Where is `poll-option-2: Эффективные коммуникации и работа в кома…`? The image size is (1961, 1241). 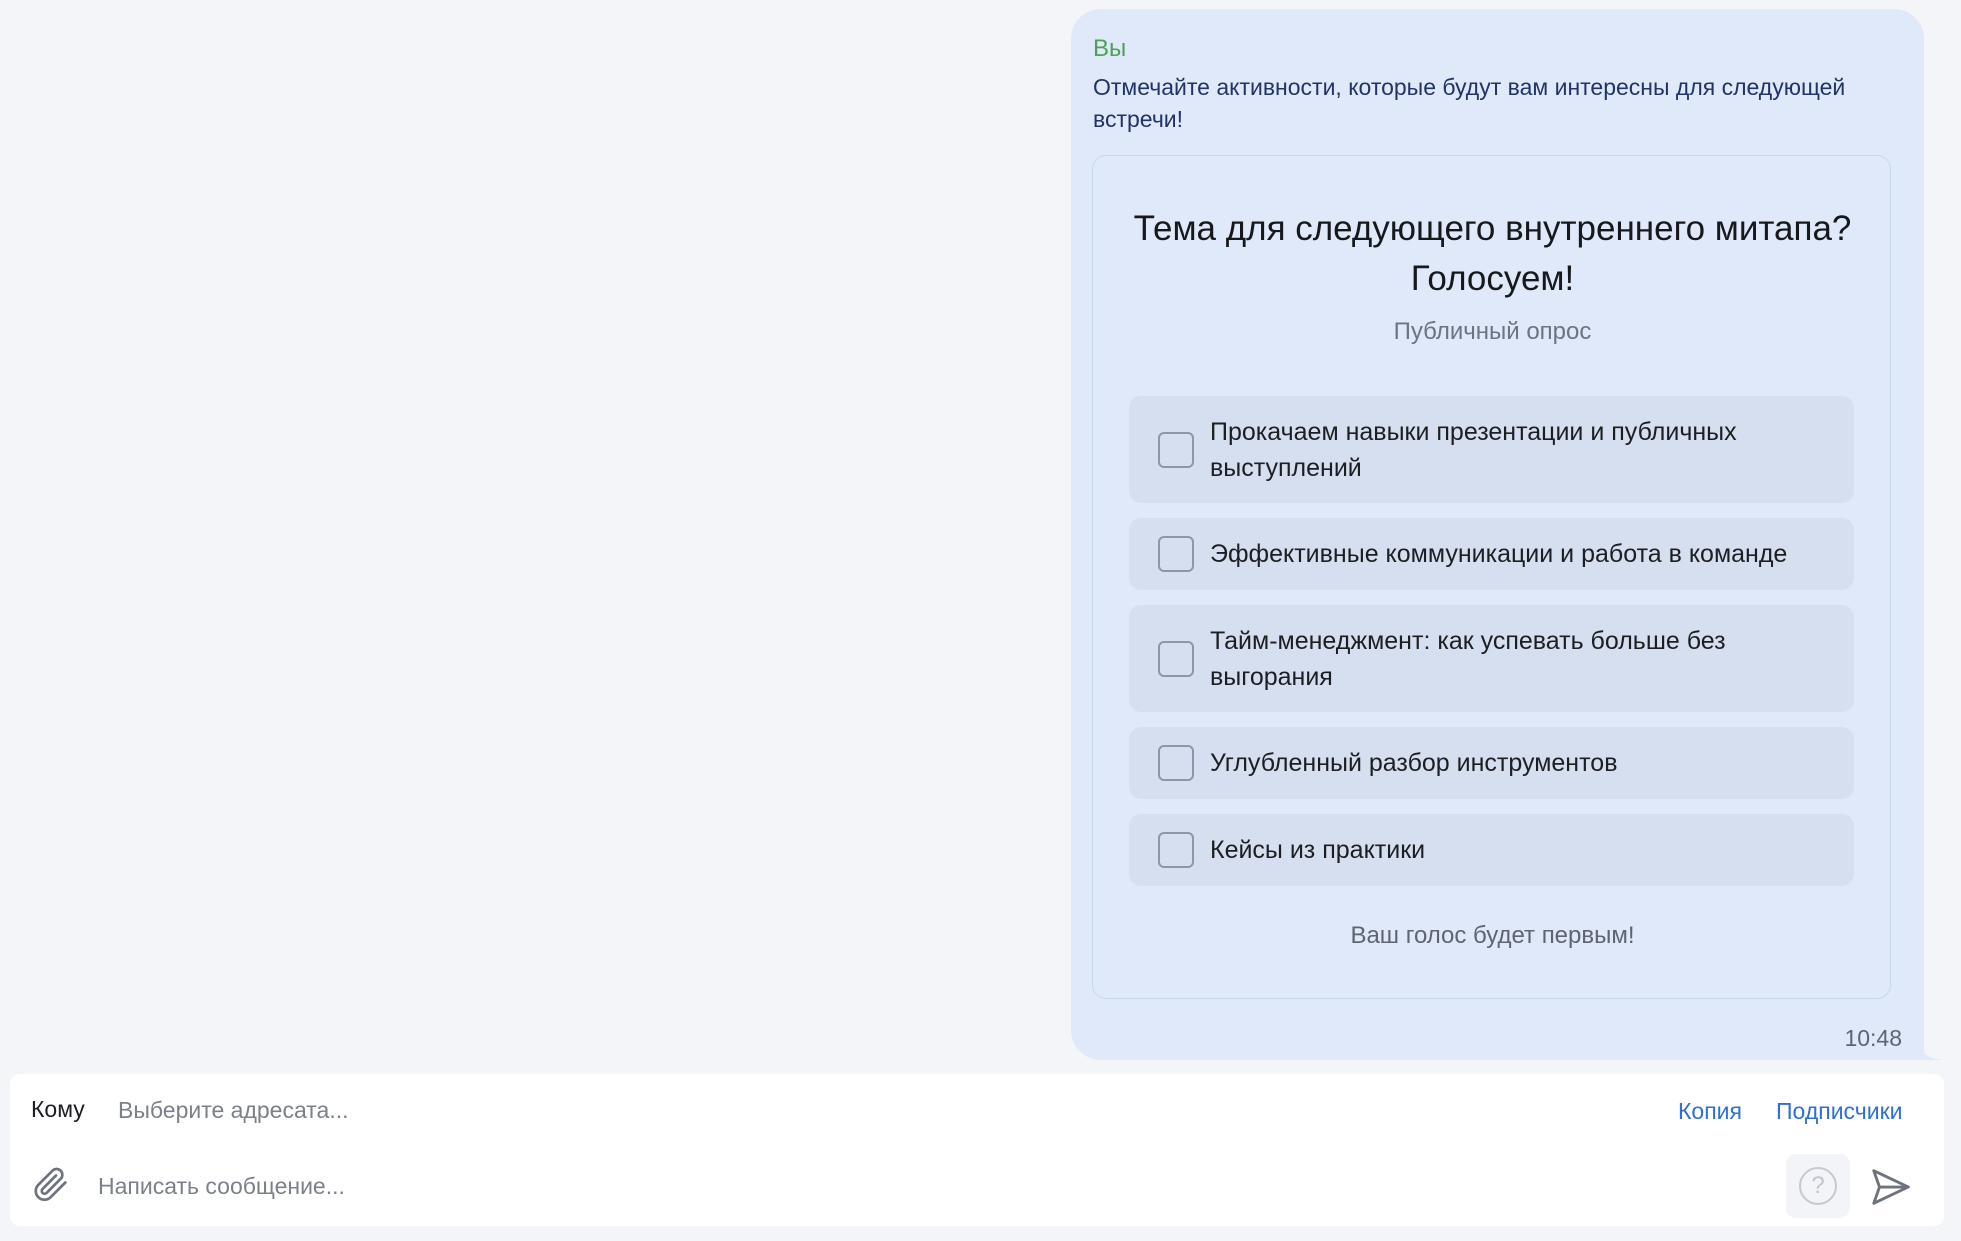
poll-option-2: Эффективные коммуникации и работа в кома… is located at coordinates (1491, 554).